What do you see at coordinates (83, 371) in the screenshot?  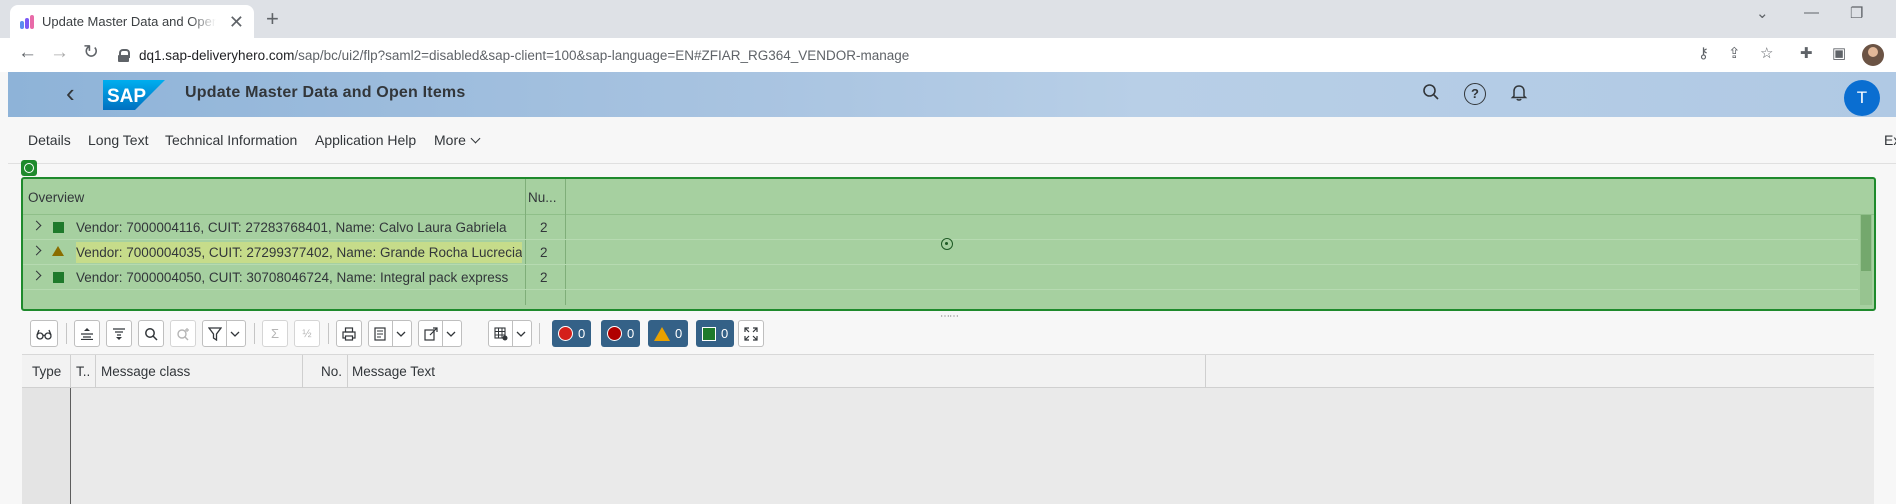 I see `column-header-t: T..` at bounding box center [83, 371].